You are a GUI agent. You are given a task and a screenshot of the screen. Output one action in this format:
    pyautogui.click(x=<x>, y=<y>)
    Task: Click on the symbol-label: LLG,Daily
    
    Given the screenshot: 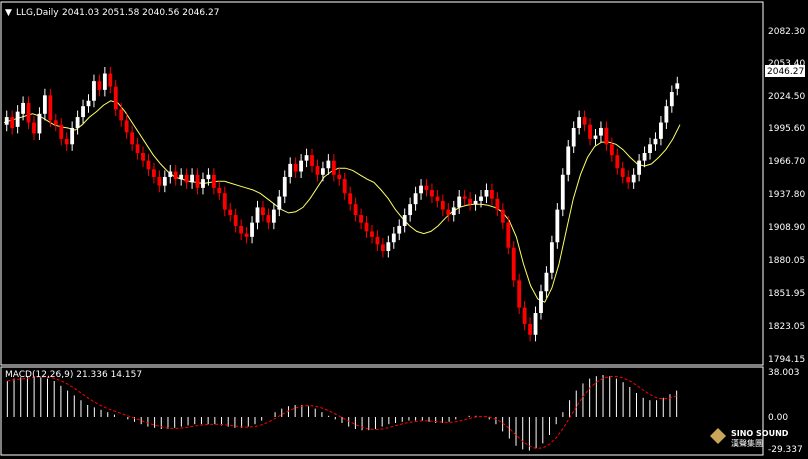 What is the action you would take?
    pyautogui.click(x=37, y=13)
    